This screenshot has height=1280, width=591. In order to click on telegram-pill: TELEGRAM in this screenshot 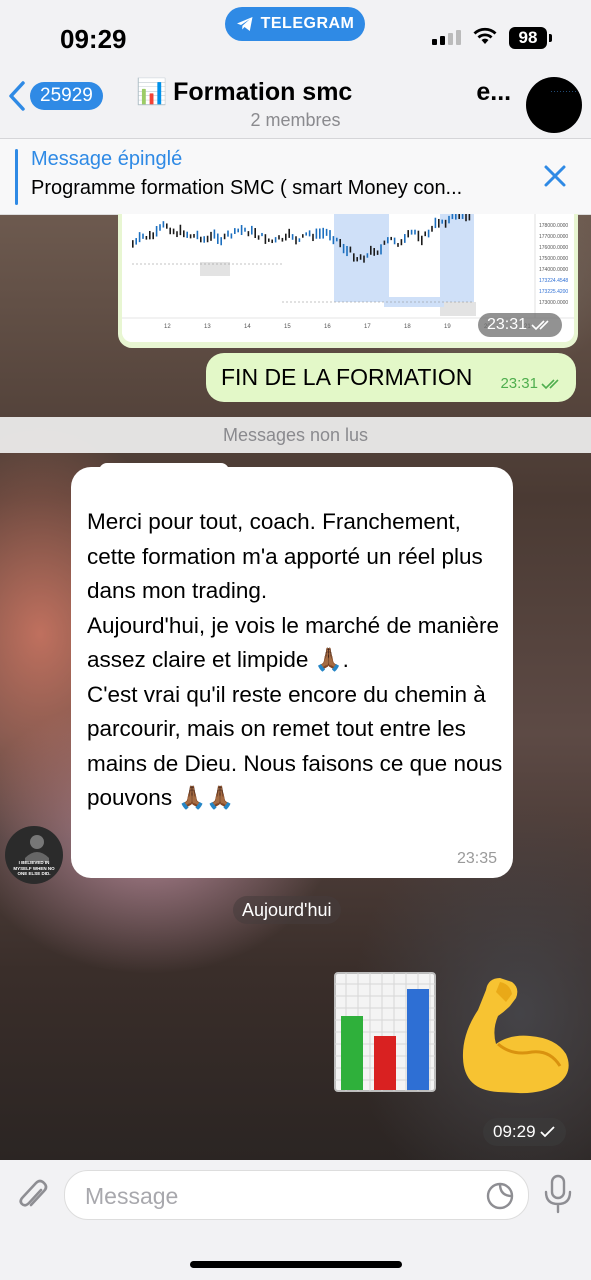, I will do `click(295, 24)`.